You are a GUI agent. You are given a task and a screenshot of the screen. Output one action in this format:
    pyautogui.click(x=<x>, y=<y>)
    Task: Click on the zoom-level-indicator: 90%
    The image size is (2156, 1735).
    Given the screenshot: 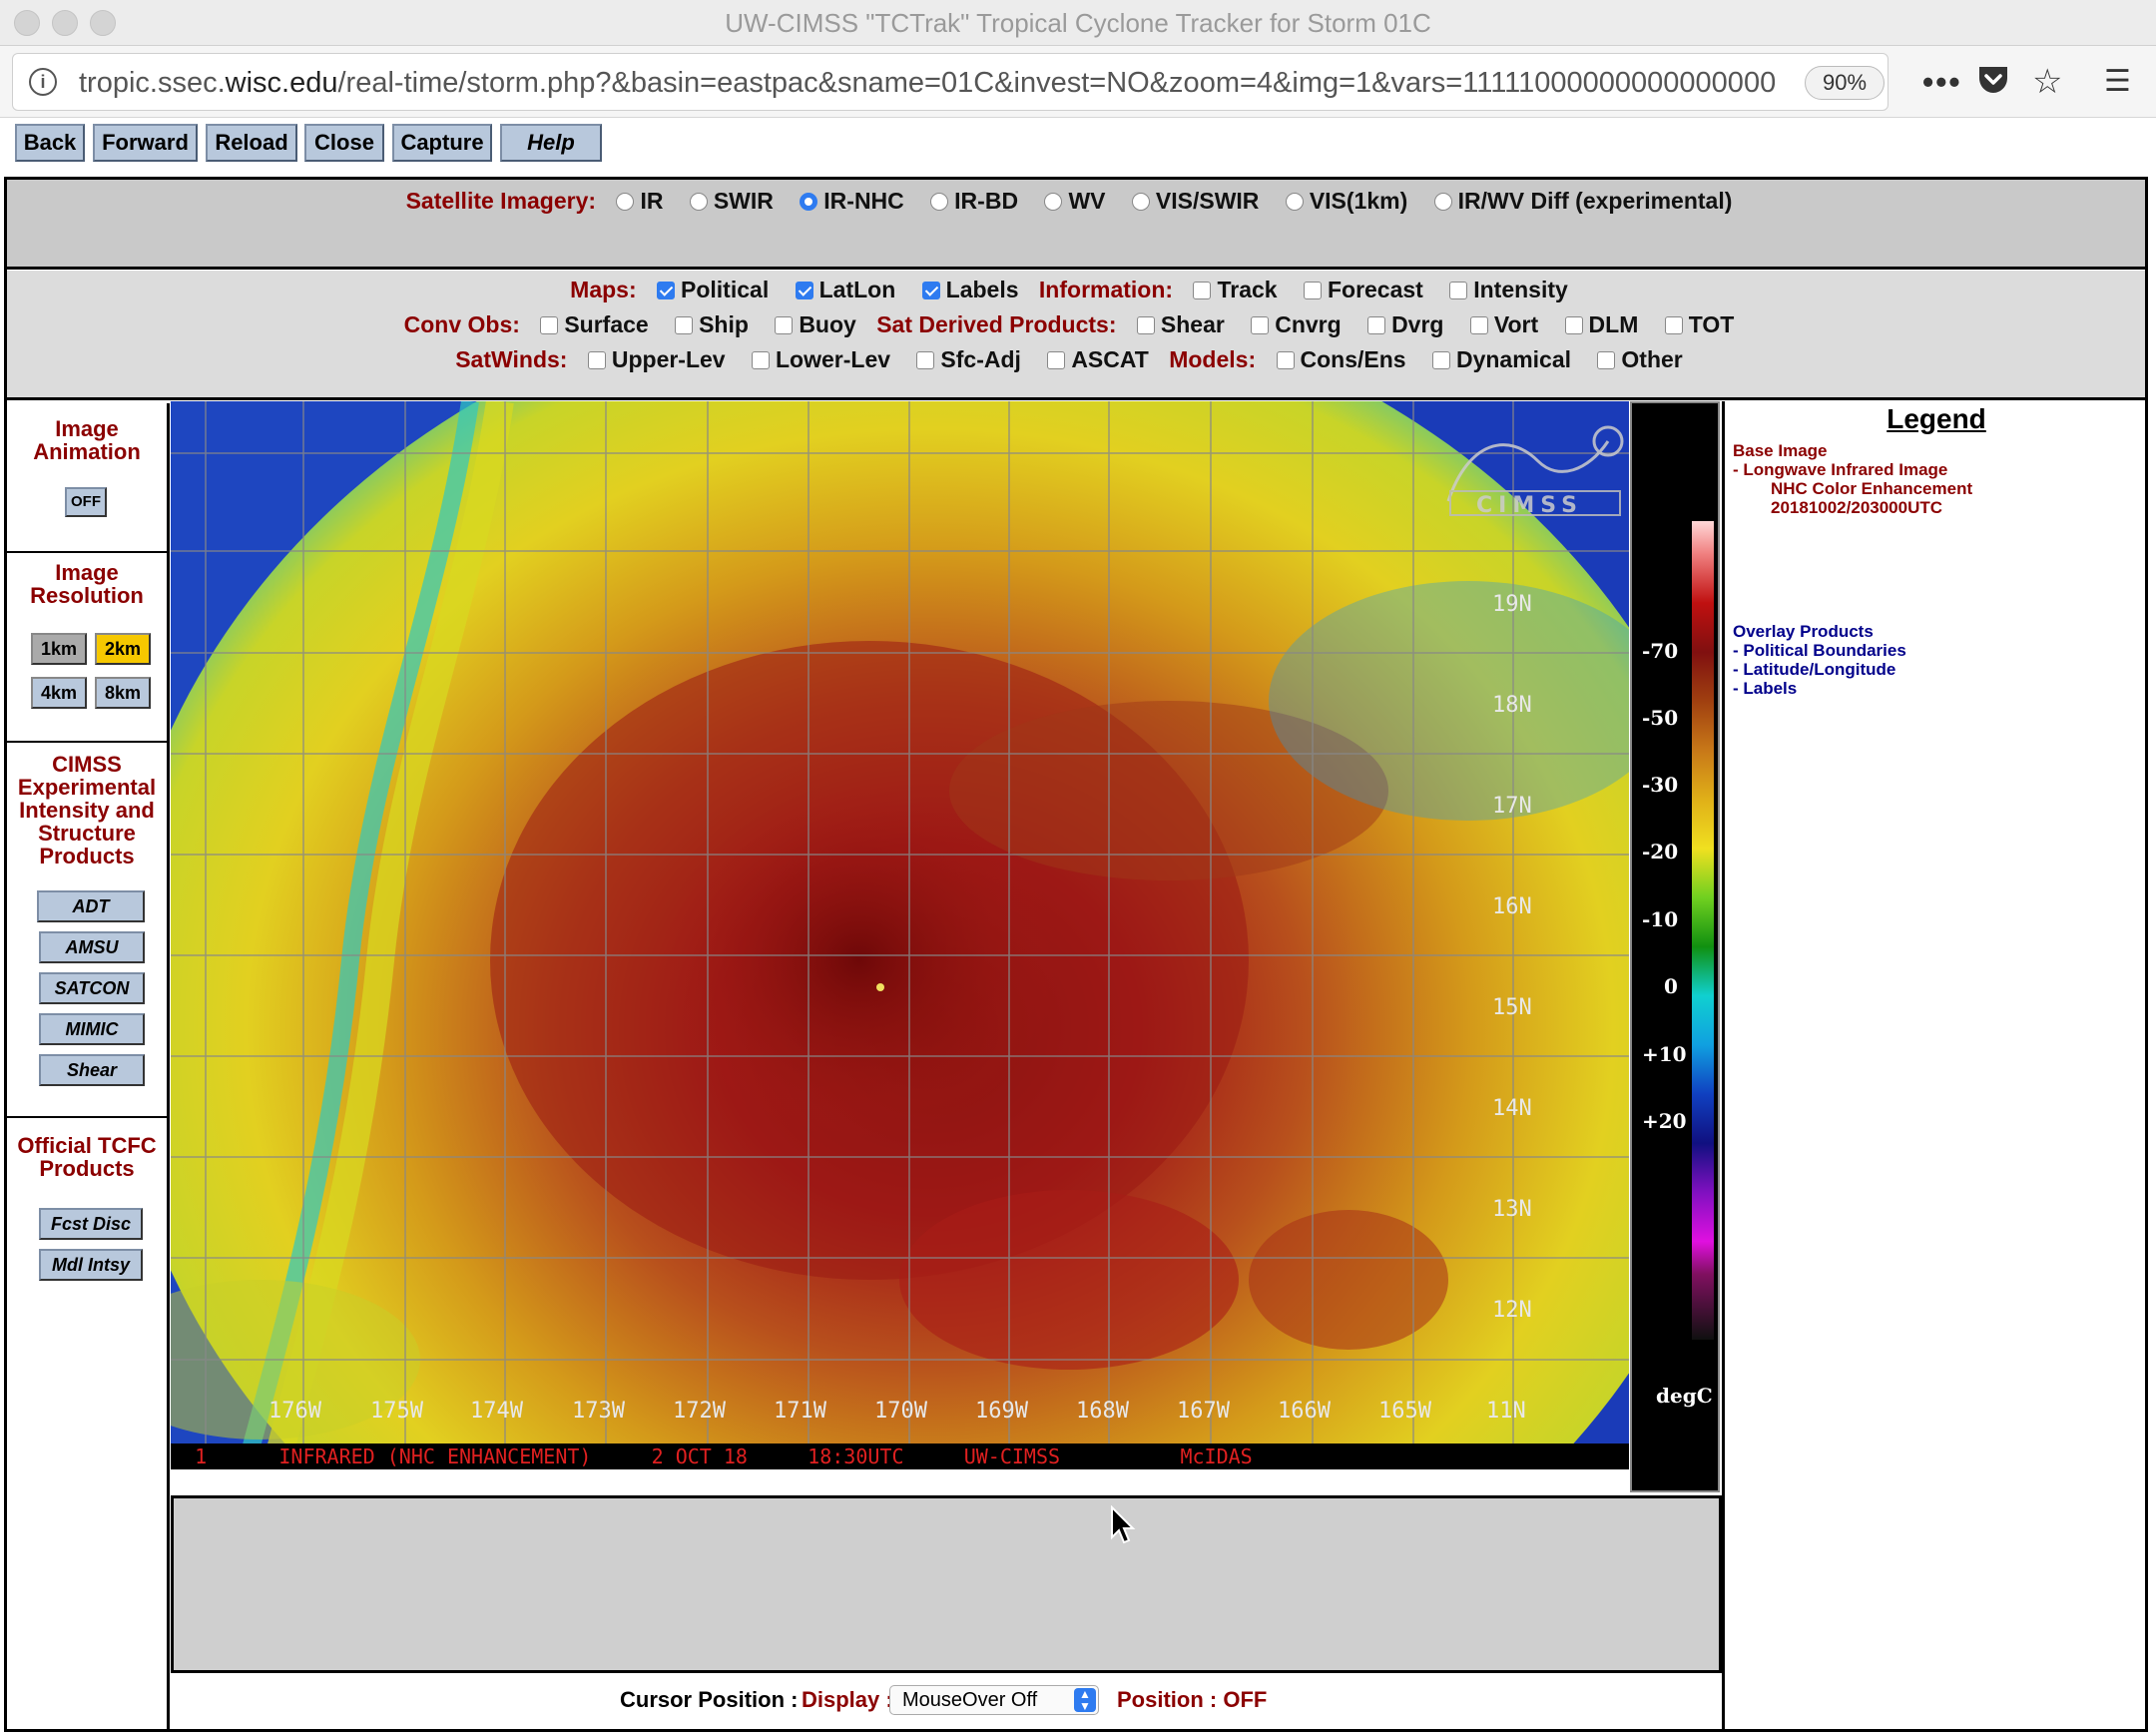 What is the action you would take?
    pyautogui.click(x=1845, y=83)
    